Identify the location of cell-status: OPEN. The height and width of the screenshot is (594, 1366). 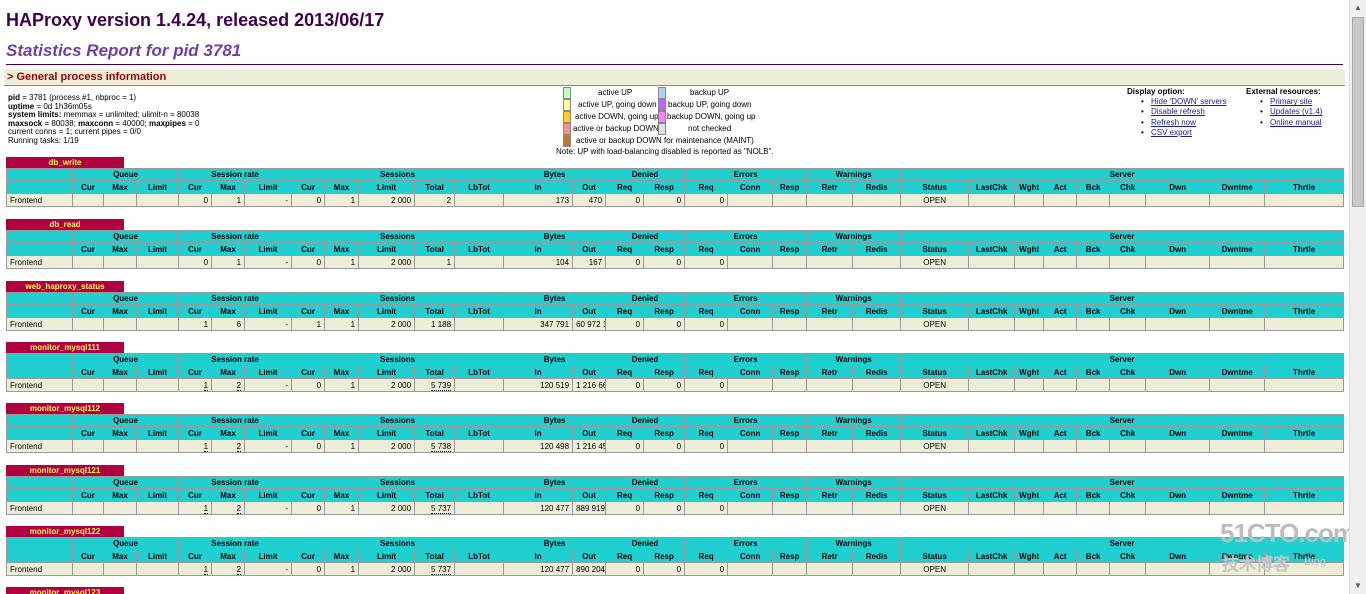
(934, 569).